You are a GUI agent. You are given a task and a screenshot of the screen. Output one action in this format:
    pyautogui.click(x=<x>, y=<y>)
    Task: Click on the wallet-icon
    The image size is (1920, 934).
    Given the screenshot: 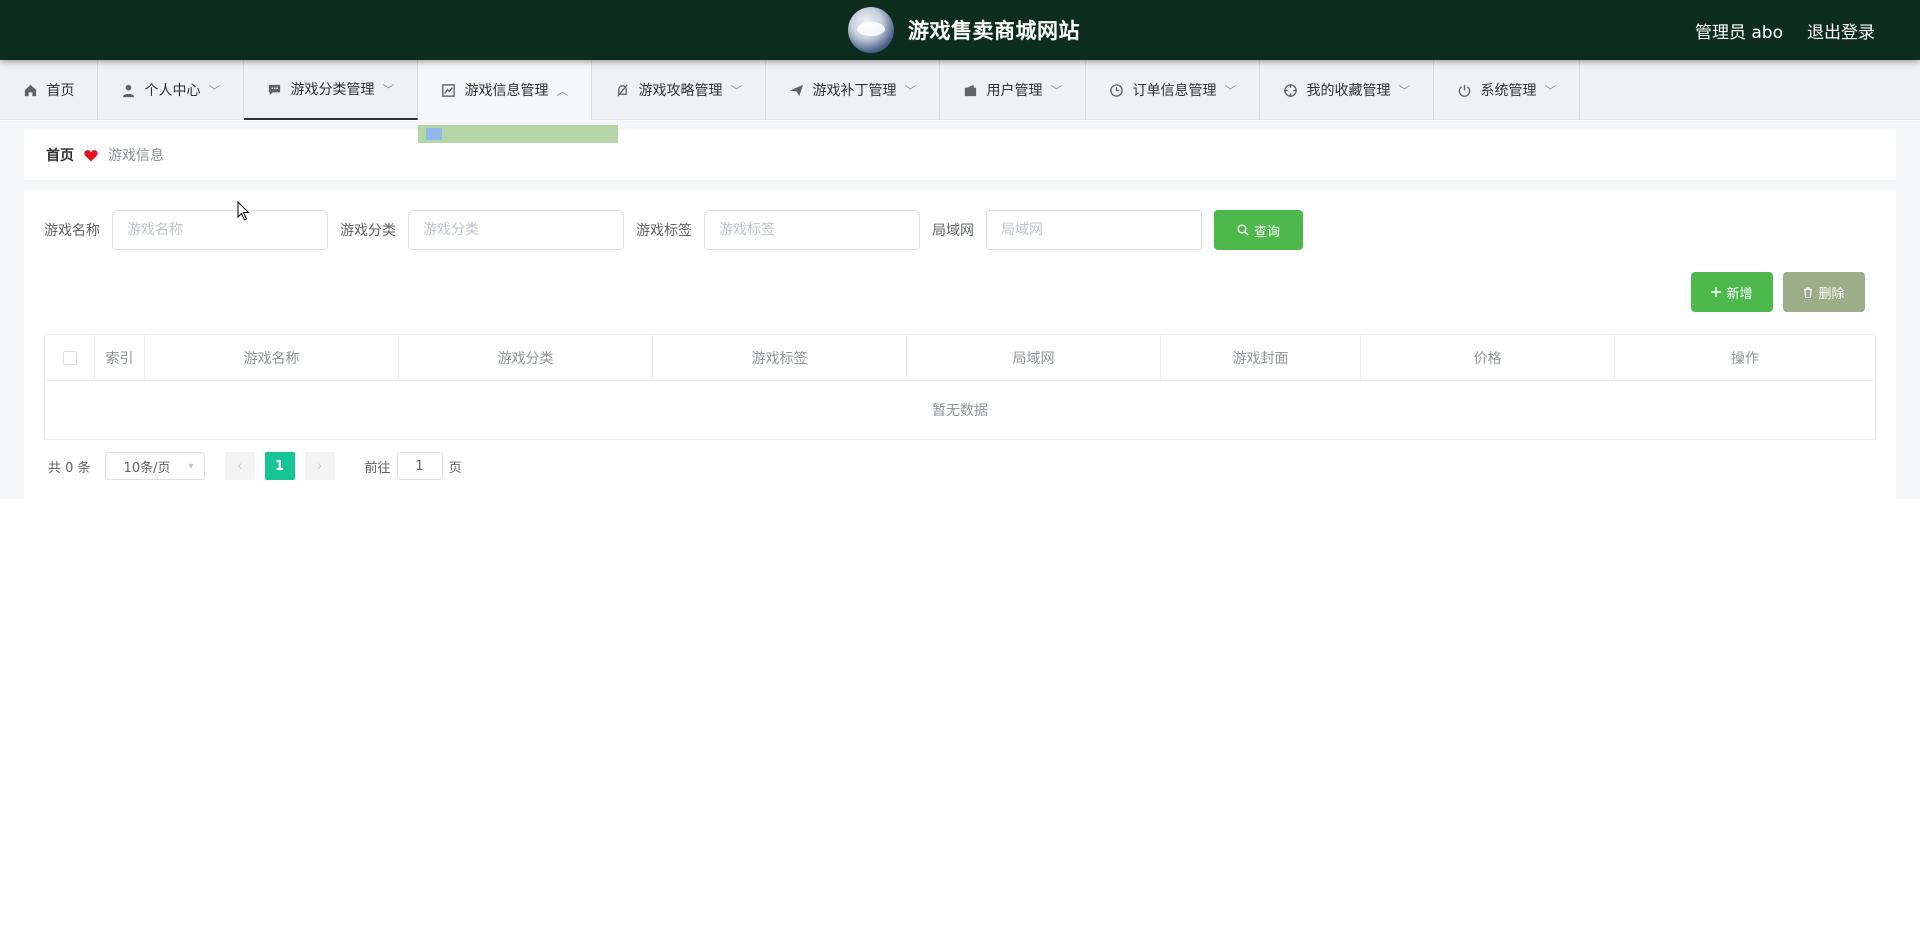 What is the action you would take?
    pyautogui.click(x=970, y=90)
    